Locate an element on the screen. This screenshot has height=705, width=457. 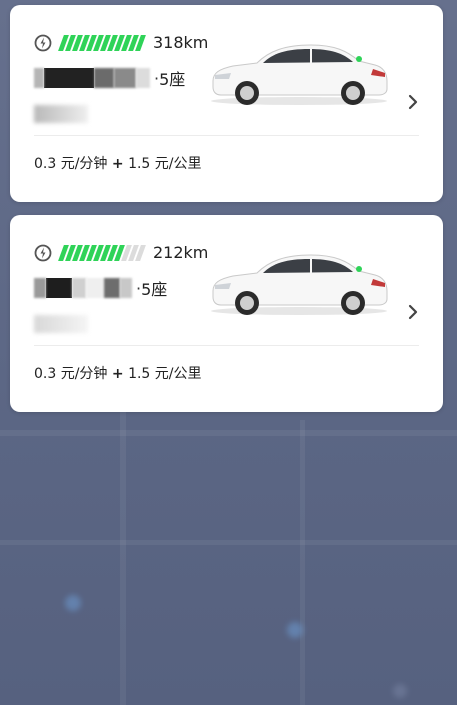
battery-status: 318km is located at coordinates (121, 42).